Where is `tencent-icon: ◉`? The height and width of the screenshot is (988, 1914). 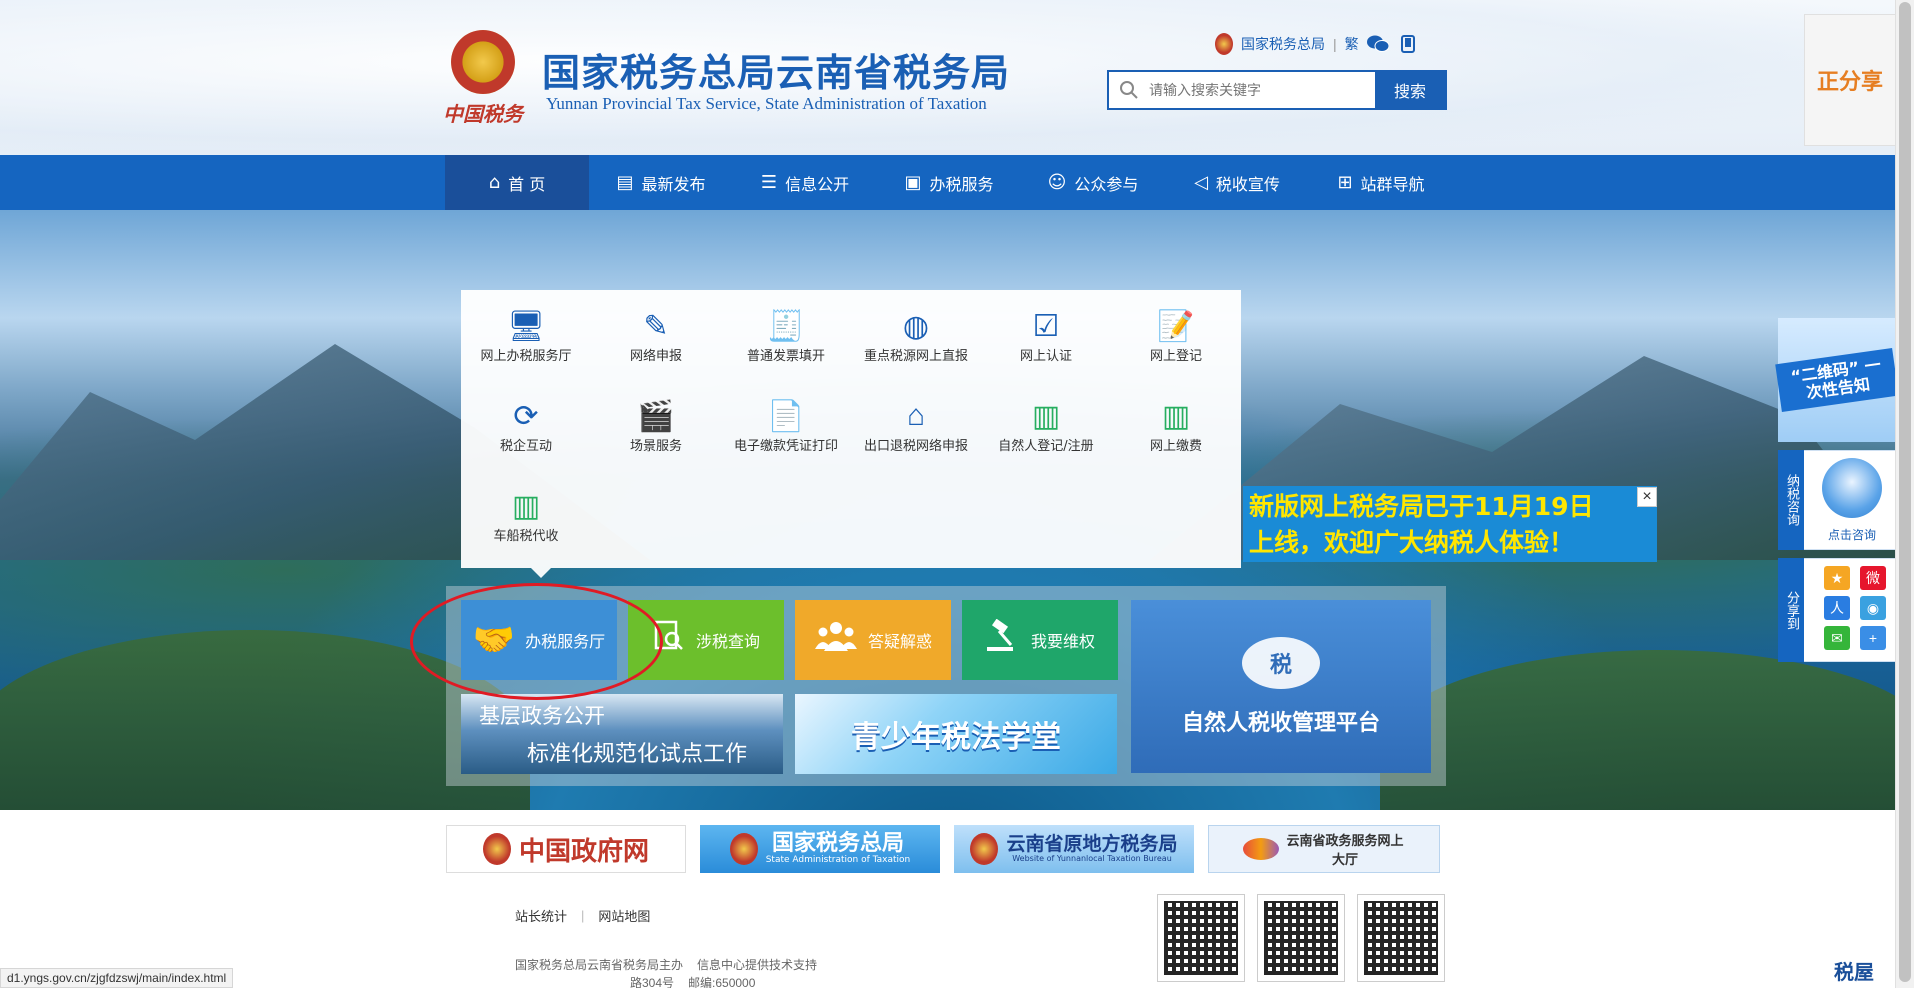
tencent-icon: ◉ is located at coordinates (1873, 608).